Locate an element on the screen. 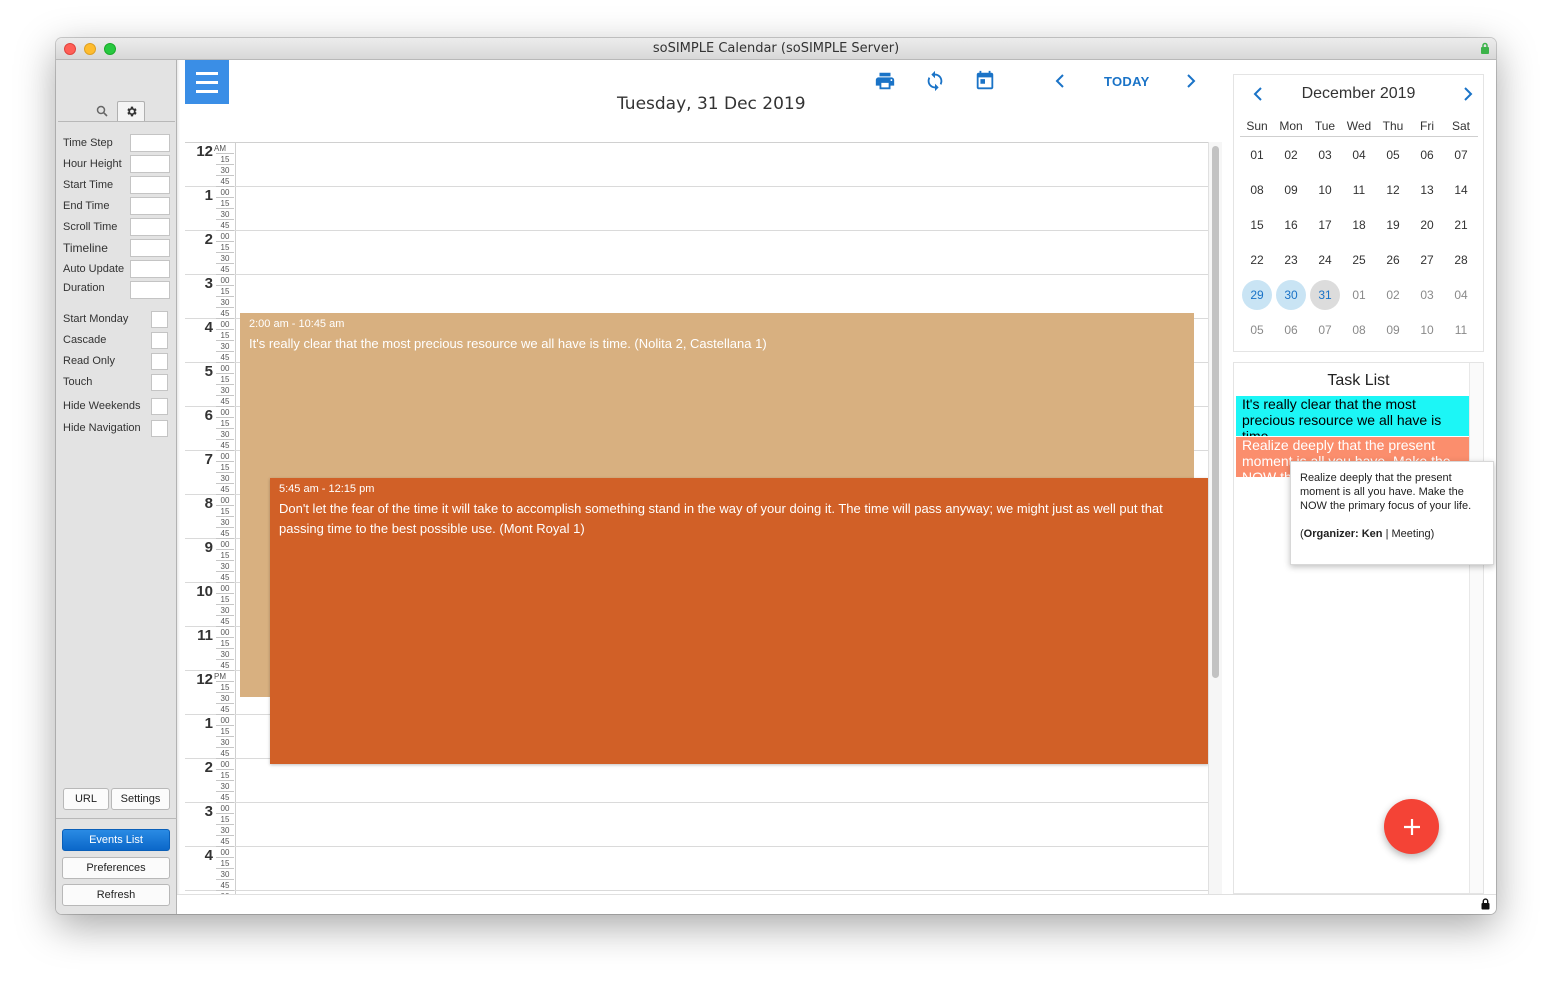 The height and width of the screenshot is (989, 1552). menu-button is located at coordinates (207, 82).